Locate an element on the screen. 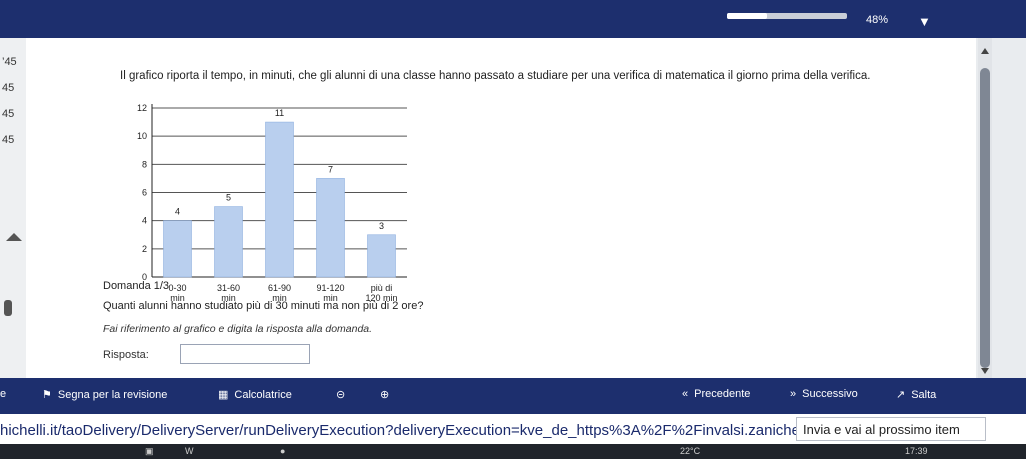  data-label: 11 is located at coordinates (279, 113).